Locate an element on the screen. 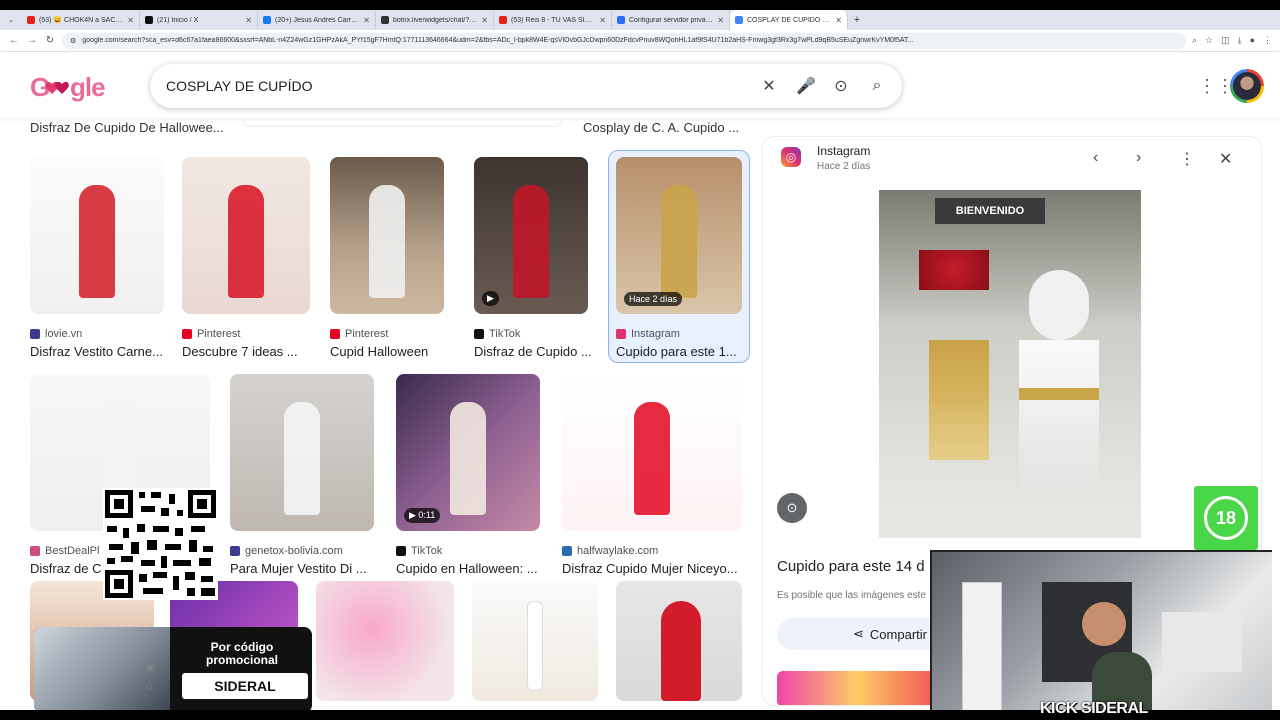  google-logo: G gle is located at coordinates (71, 90).